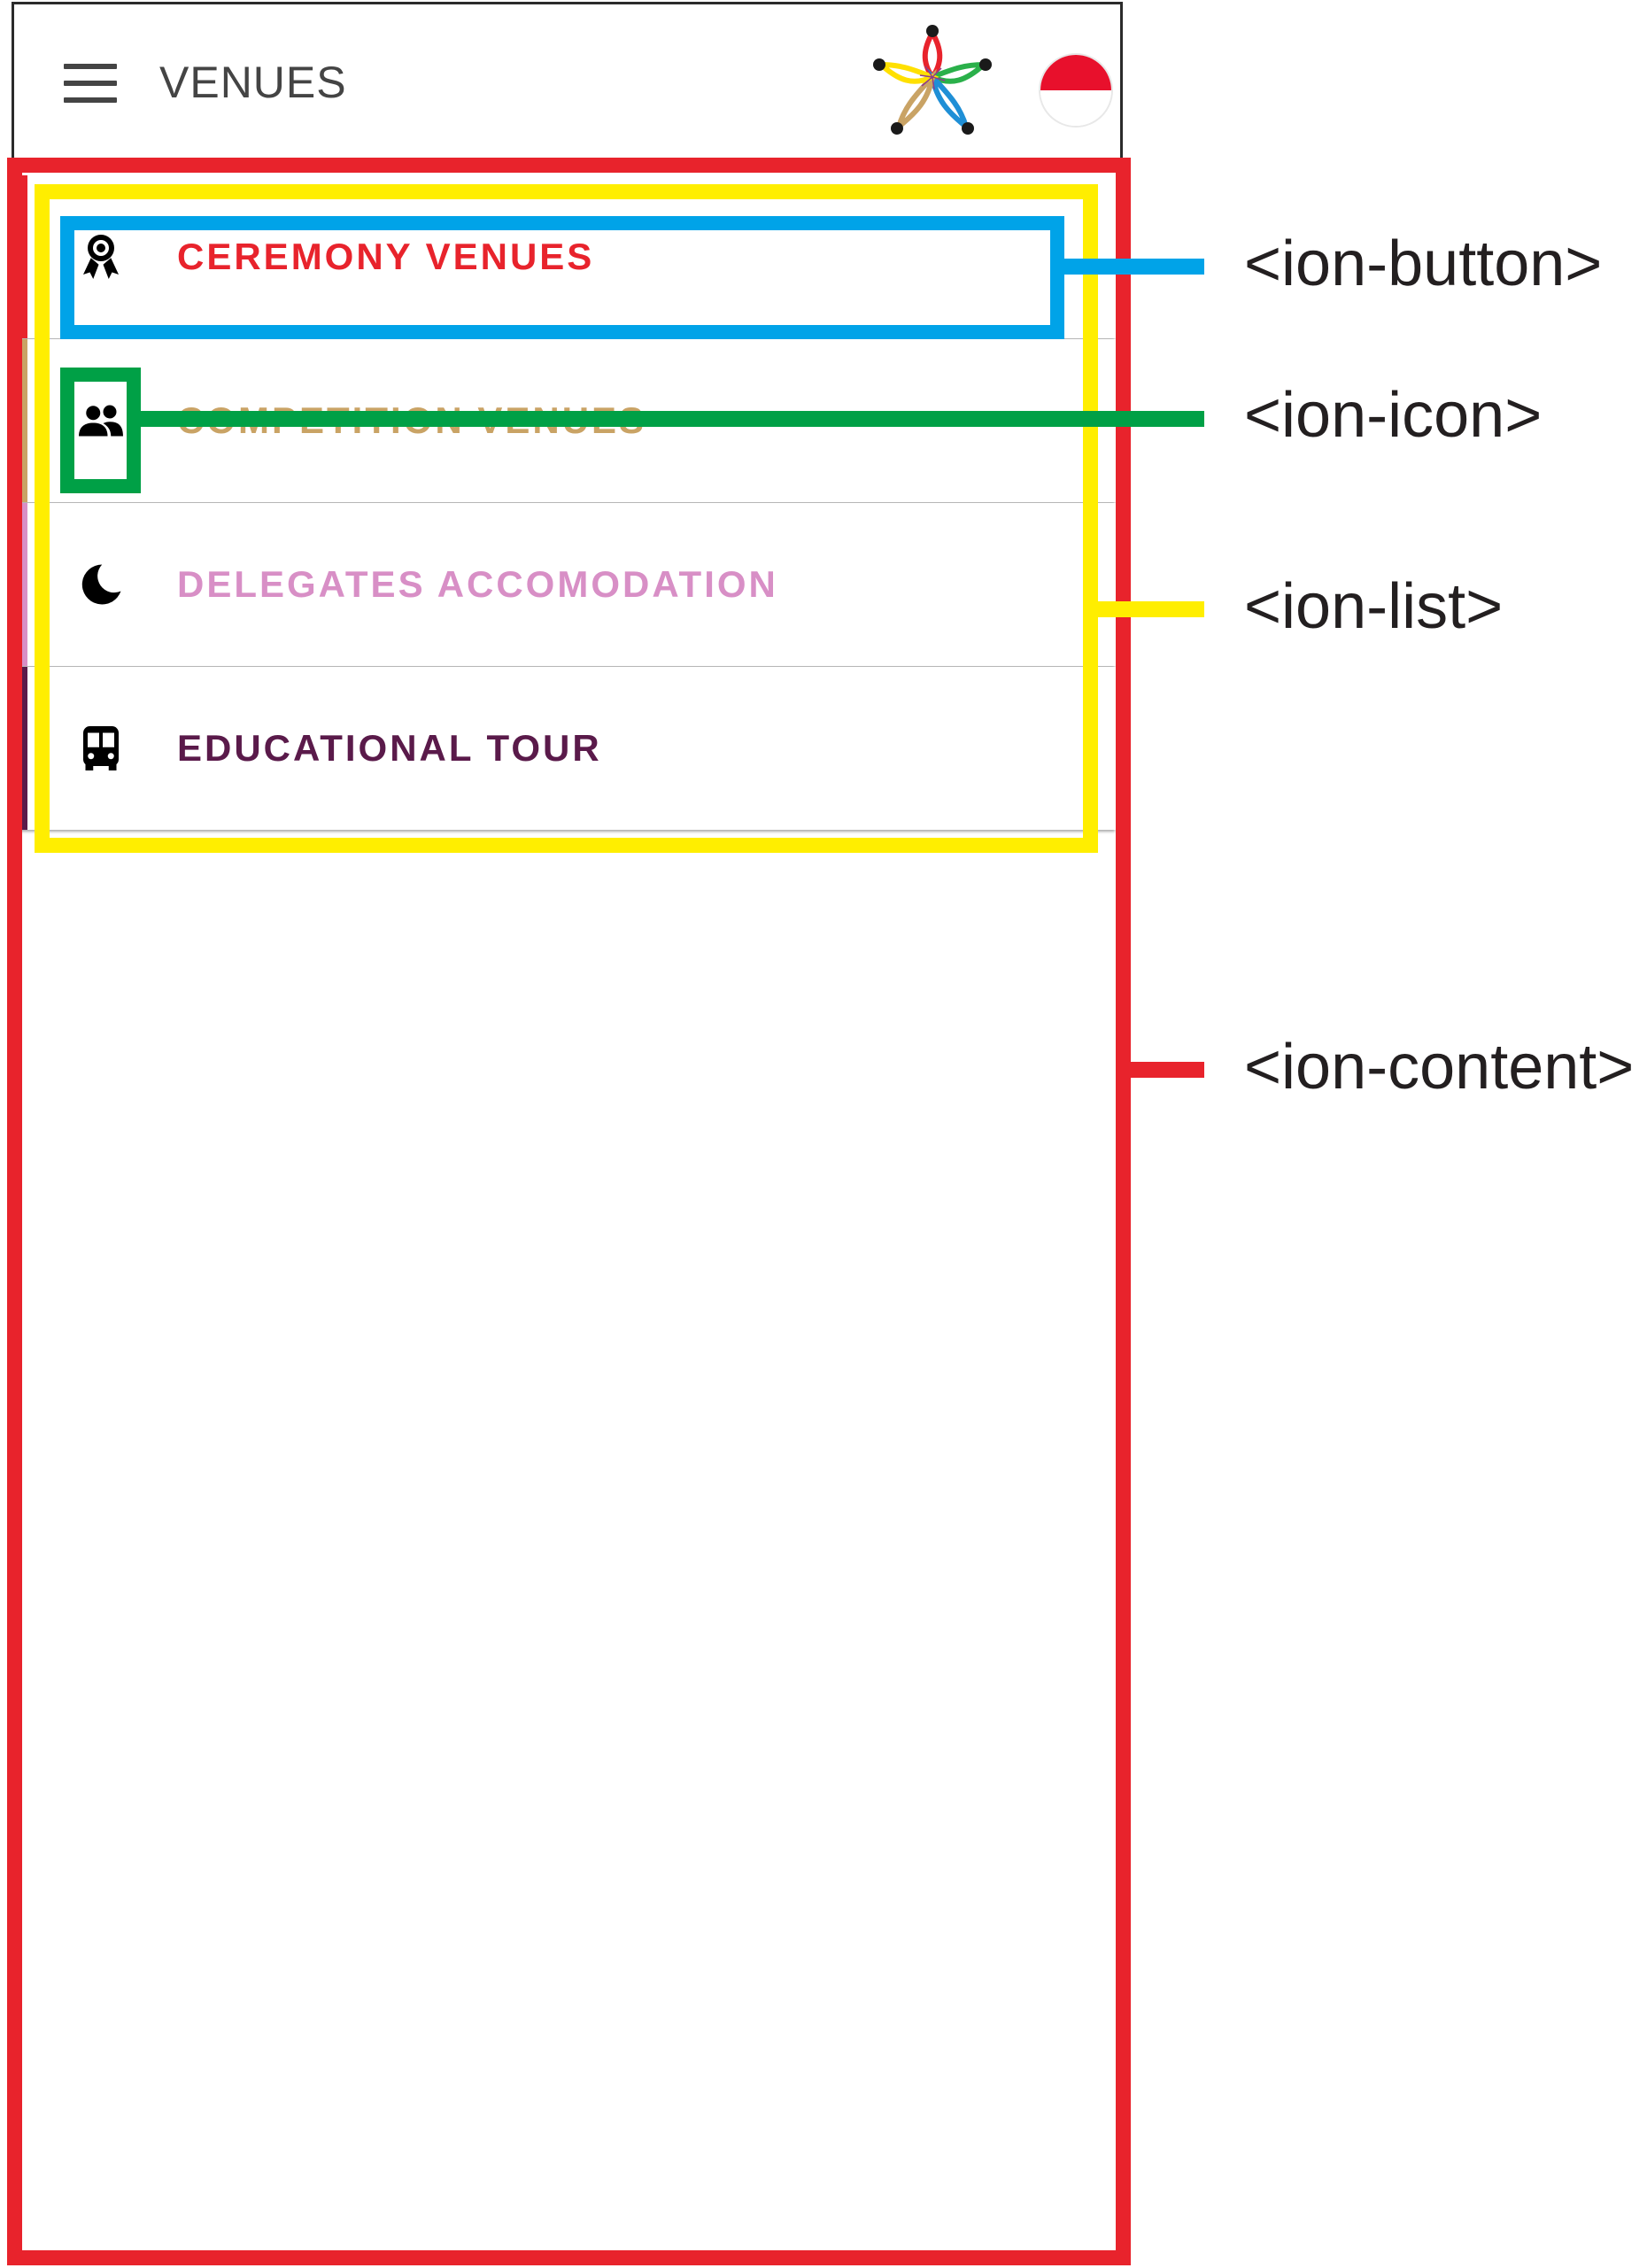 The image size is (1647, 2268). Describe the element at coordinates (1151, 609) in the screenshot. I see `ion-list-leader-line` at that location.